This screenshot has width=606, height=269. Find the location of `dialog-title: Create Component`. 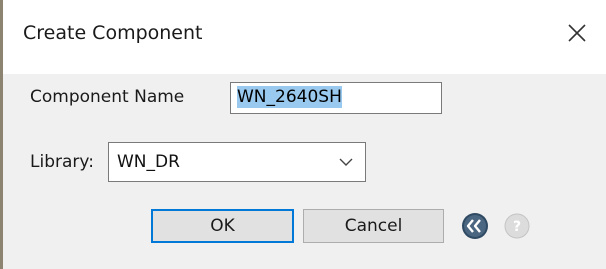

dialog-title: Create Component is located at coordinates (113, 33).